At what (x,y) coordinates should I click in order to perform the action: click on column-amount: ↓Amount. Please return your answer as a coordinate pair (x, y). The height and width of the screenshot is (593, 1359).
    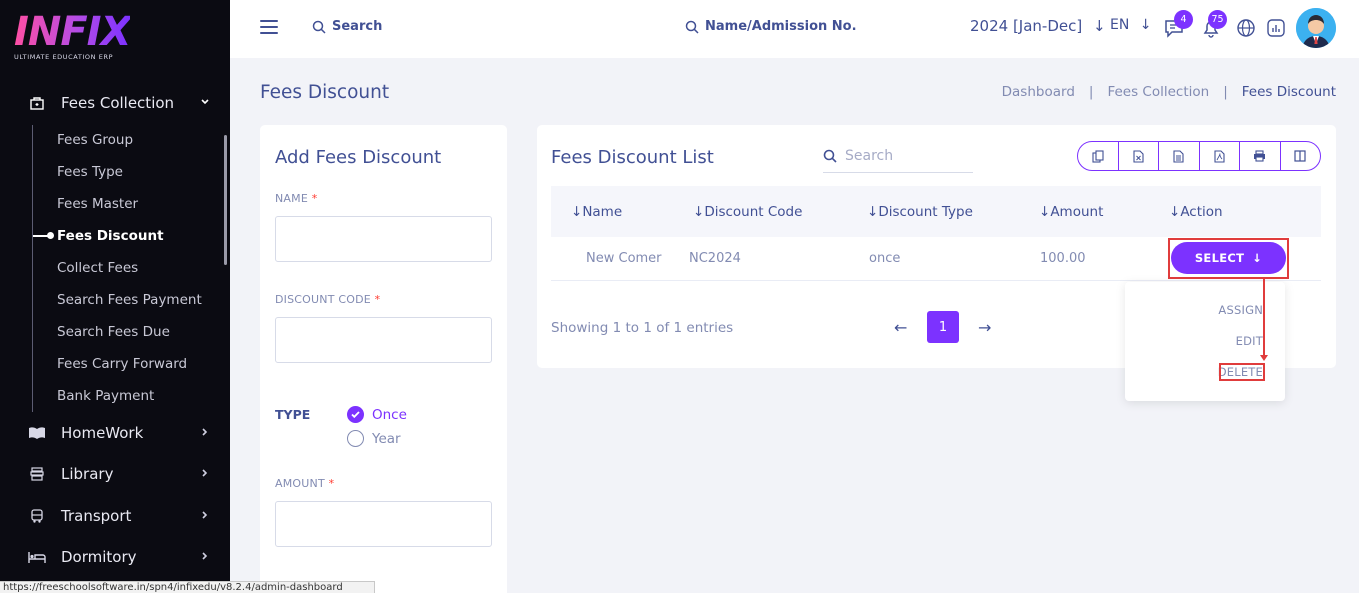
    Looking at the image, I should click on (1071, 212).